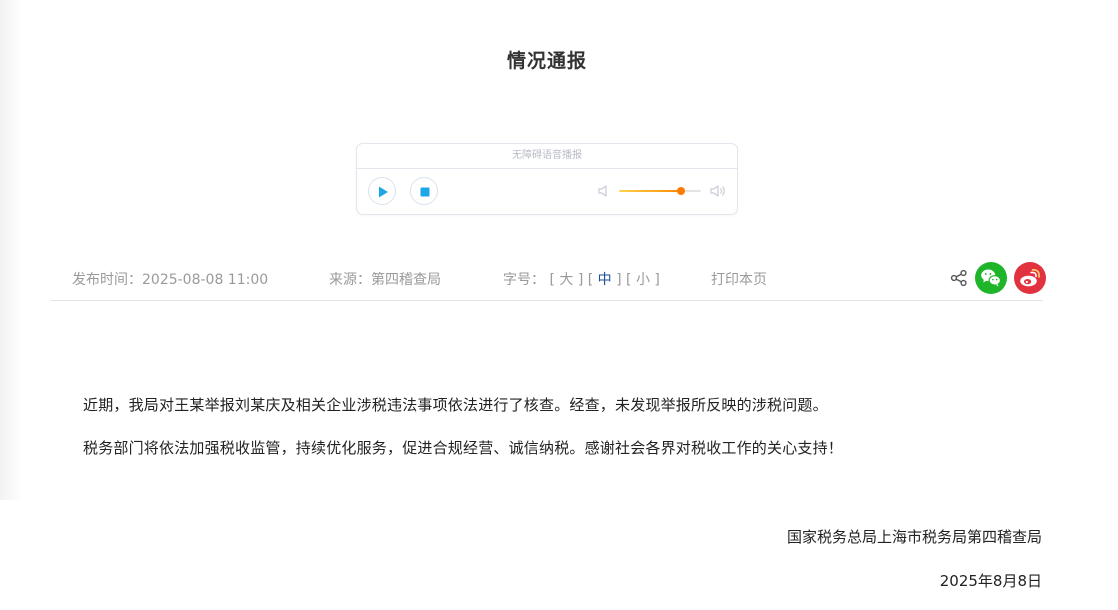 The image size is (1118, 610). I want to click on volume-slider, so click(660, 191).